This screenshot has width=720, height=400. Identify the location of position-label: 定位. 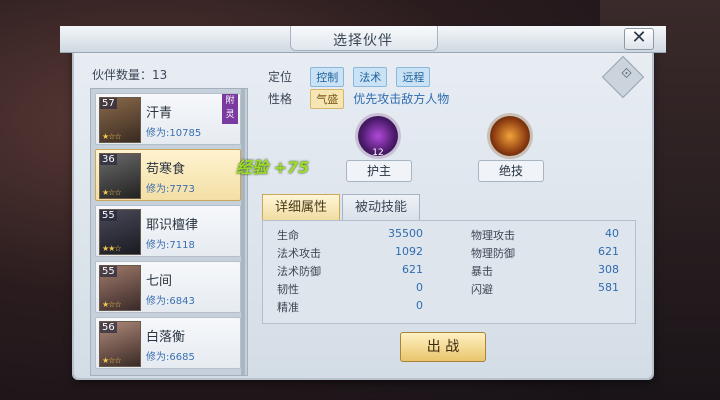
(280, 77).